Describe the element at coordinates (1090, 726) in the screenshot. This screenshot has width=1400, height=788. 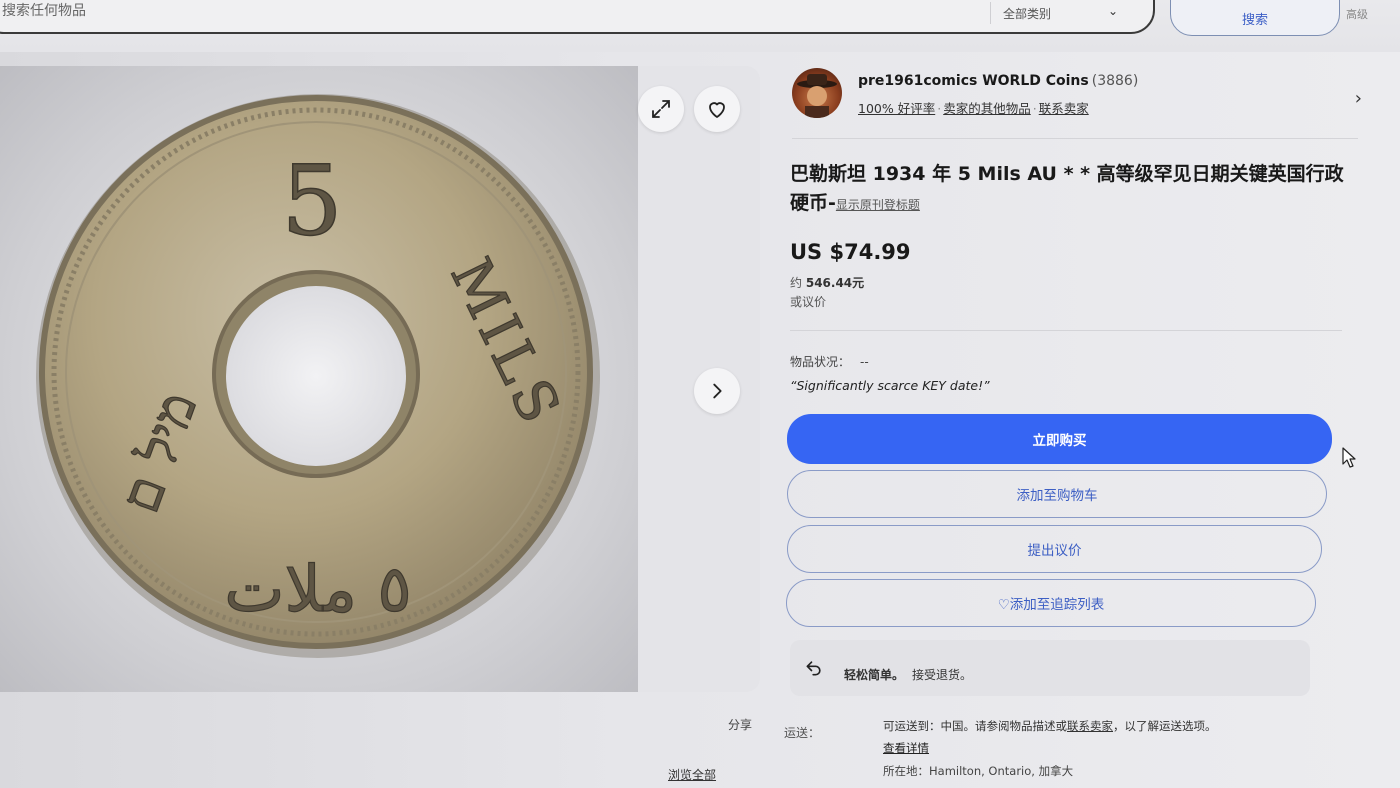
I see `shipping-contact-seller-link: 联系卖家` at that location.